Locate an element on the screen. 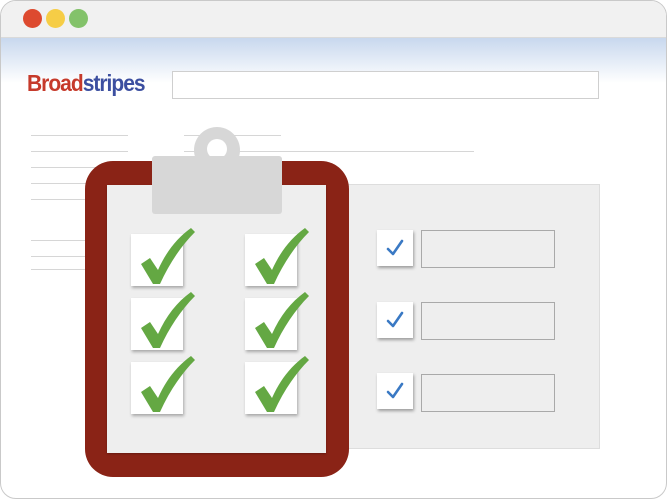  logo-part-broad: Broad is located at coordinates (55, 84).